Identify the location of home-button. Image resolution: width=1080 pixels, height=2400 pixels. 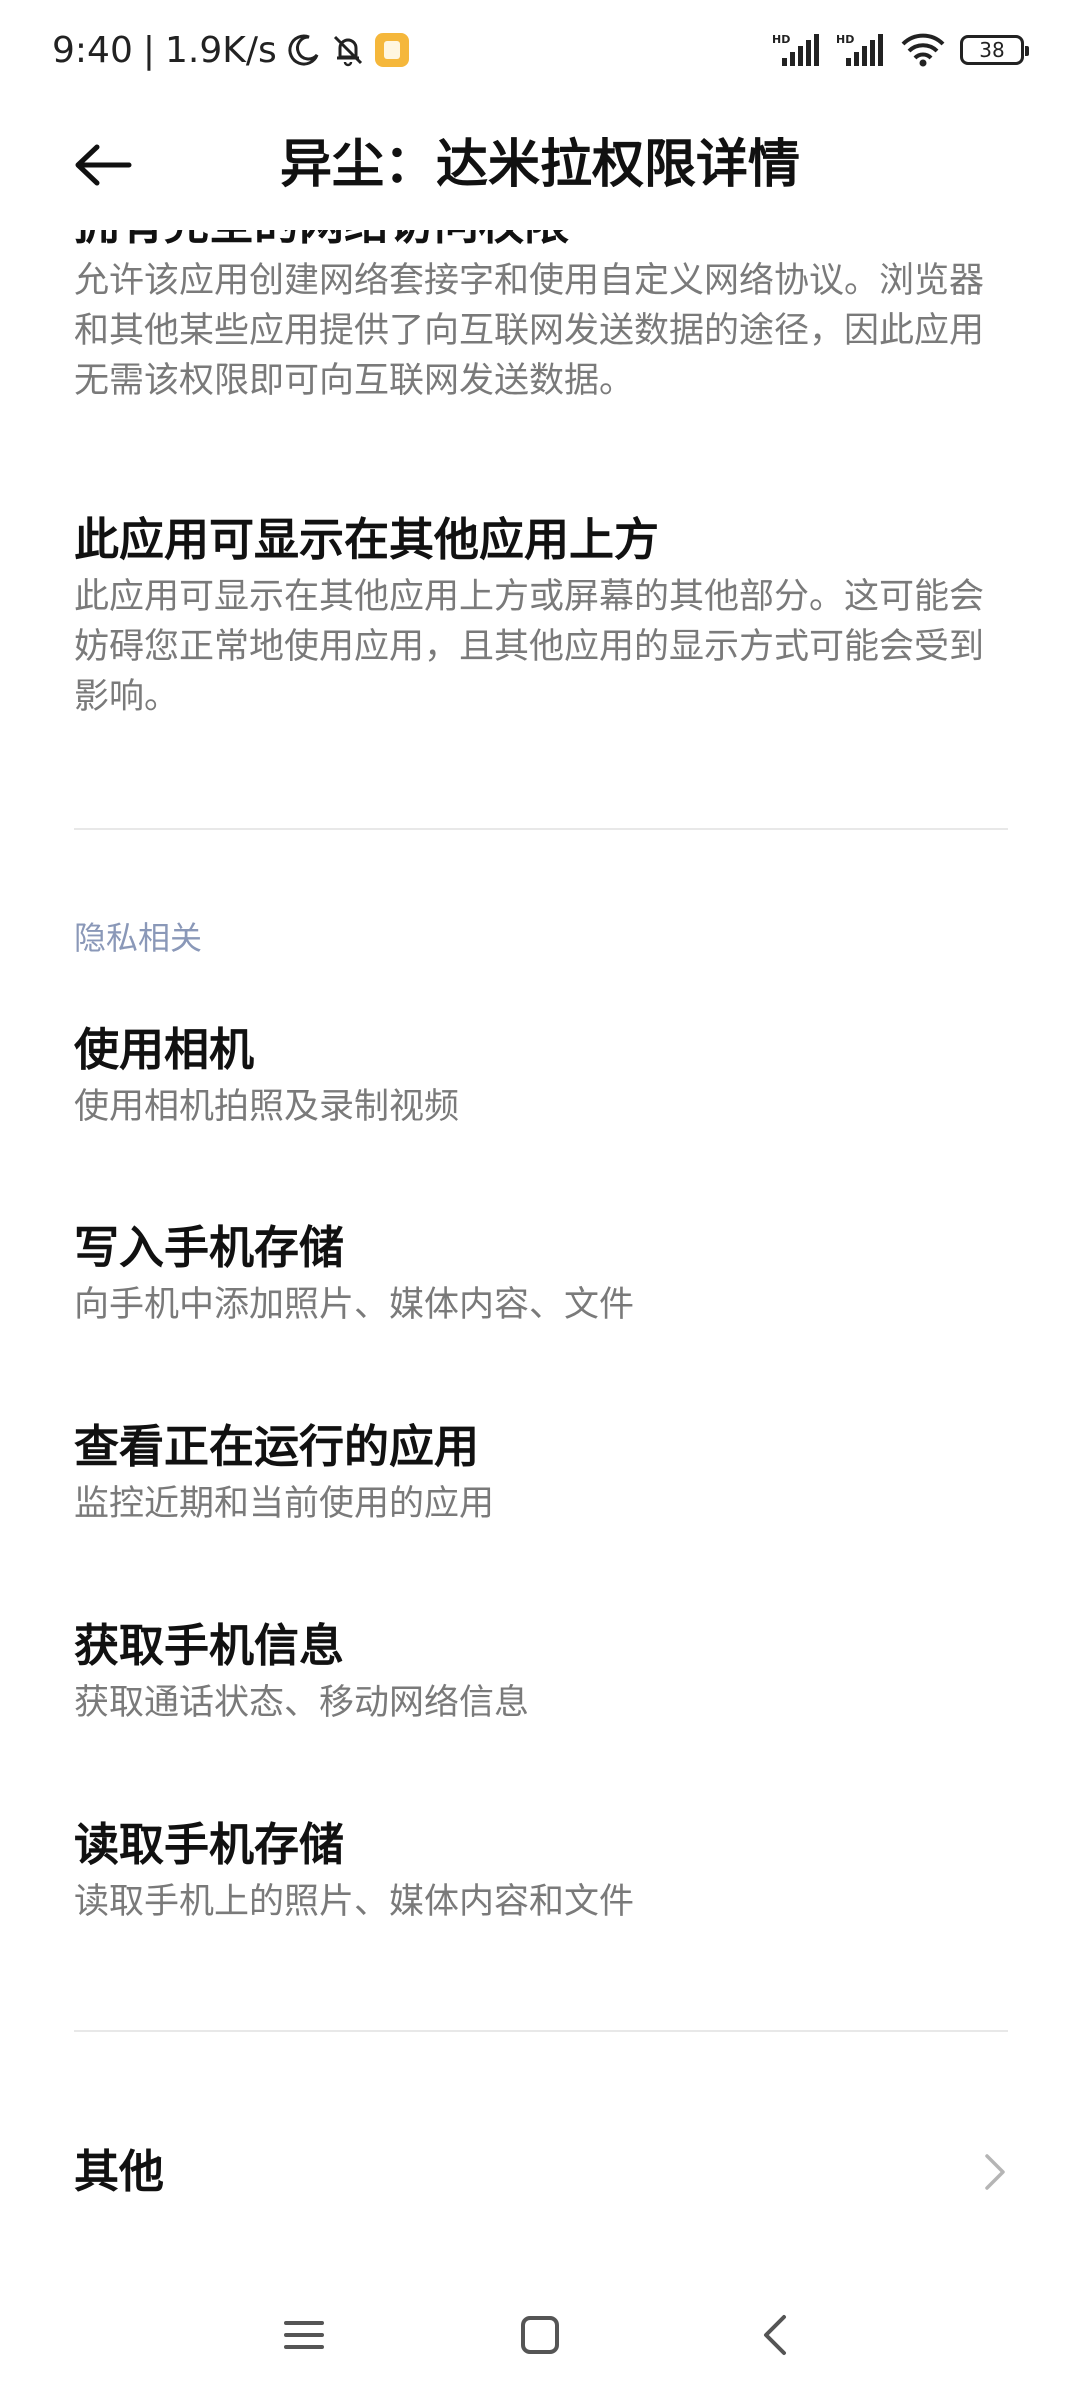
(540, 2335).